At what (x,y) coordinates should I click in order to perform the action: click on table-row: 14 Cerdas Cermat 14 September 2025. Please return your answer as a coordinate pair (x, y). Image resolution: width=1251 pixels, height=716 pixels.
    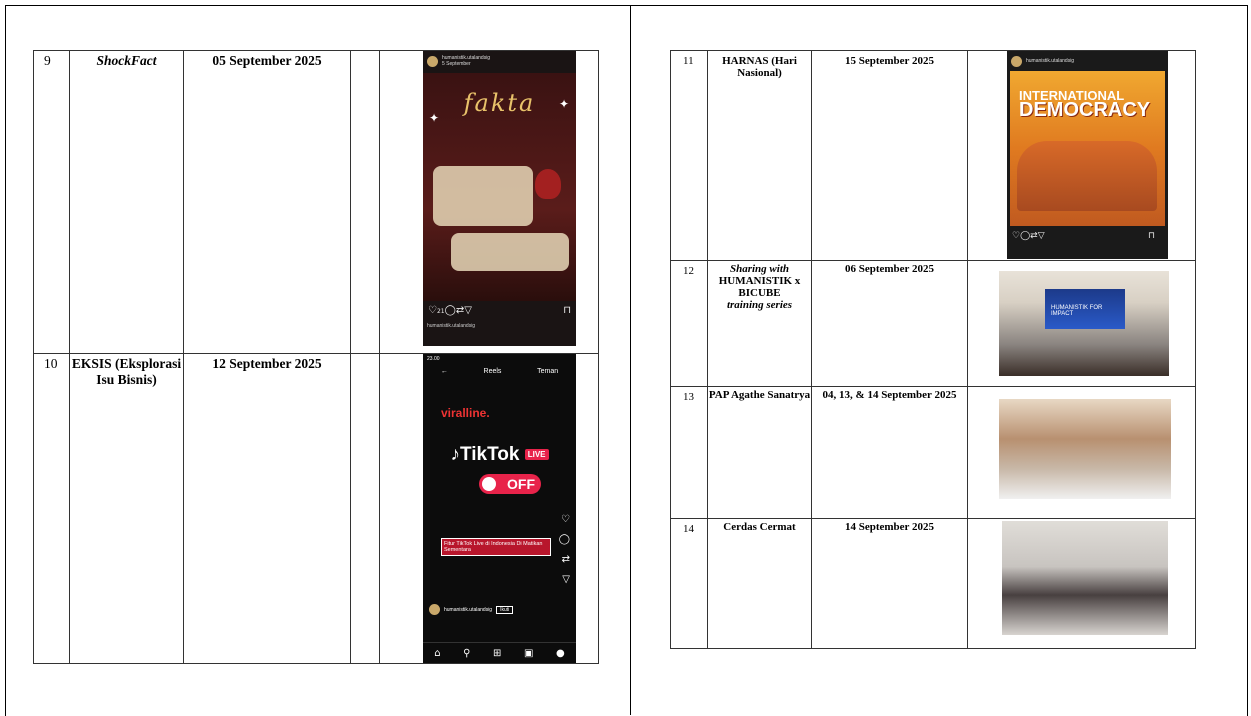
    Looking at the image, I should click on (933, 583).